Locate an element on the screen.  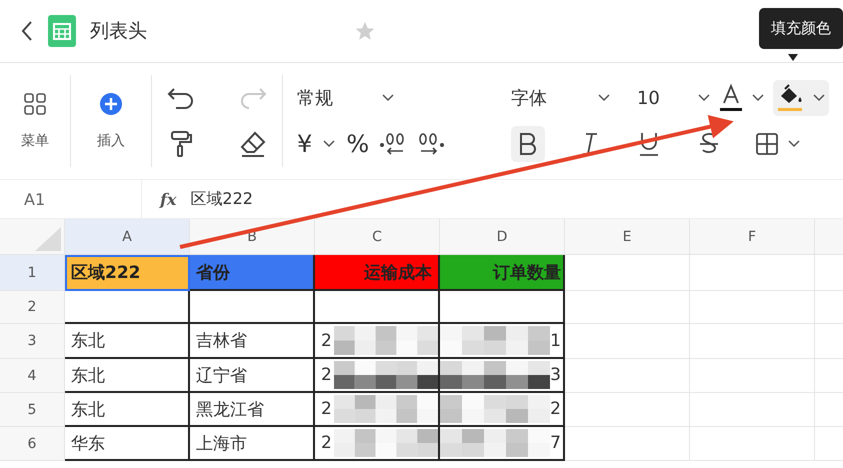
font-size-dropdown: 10 is located at coordinates (662, 98).